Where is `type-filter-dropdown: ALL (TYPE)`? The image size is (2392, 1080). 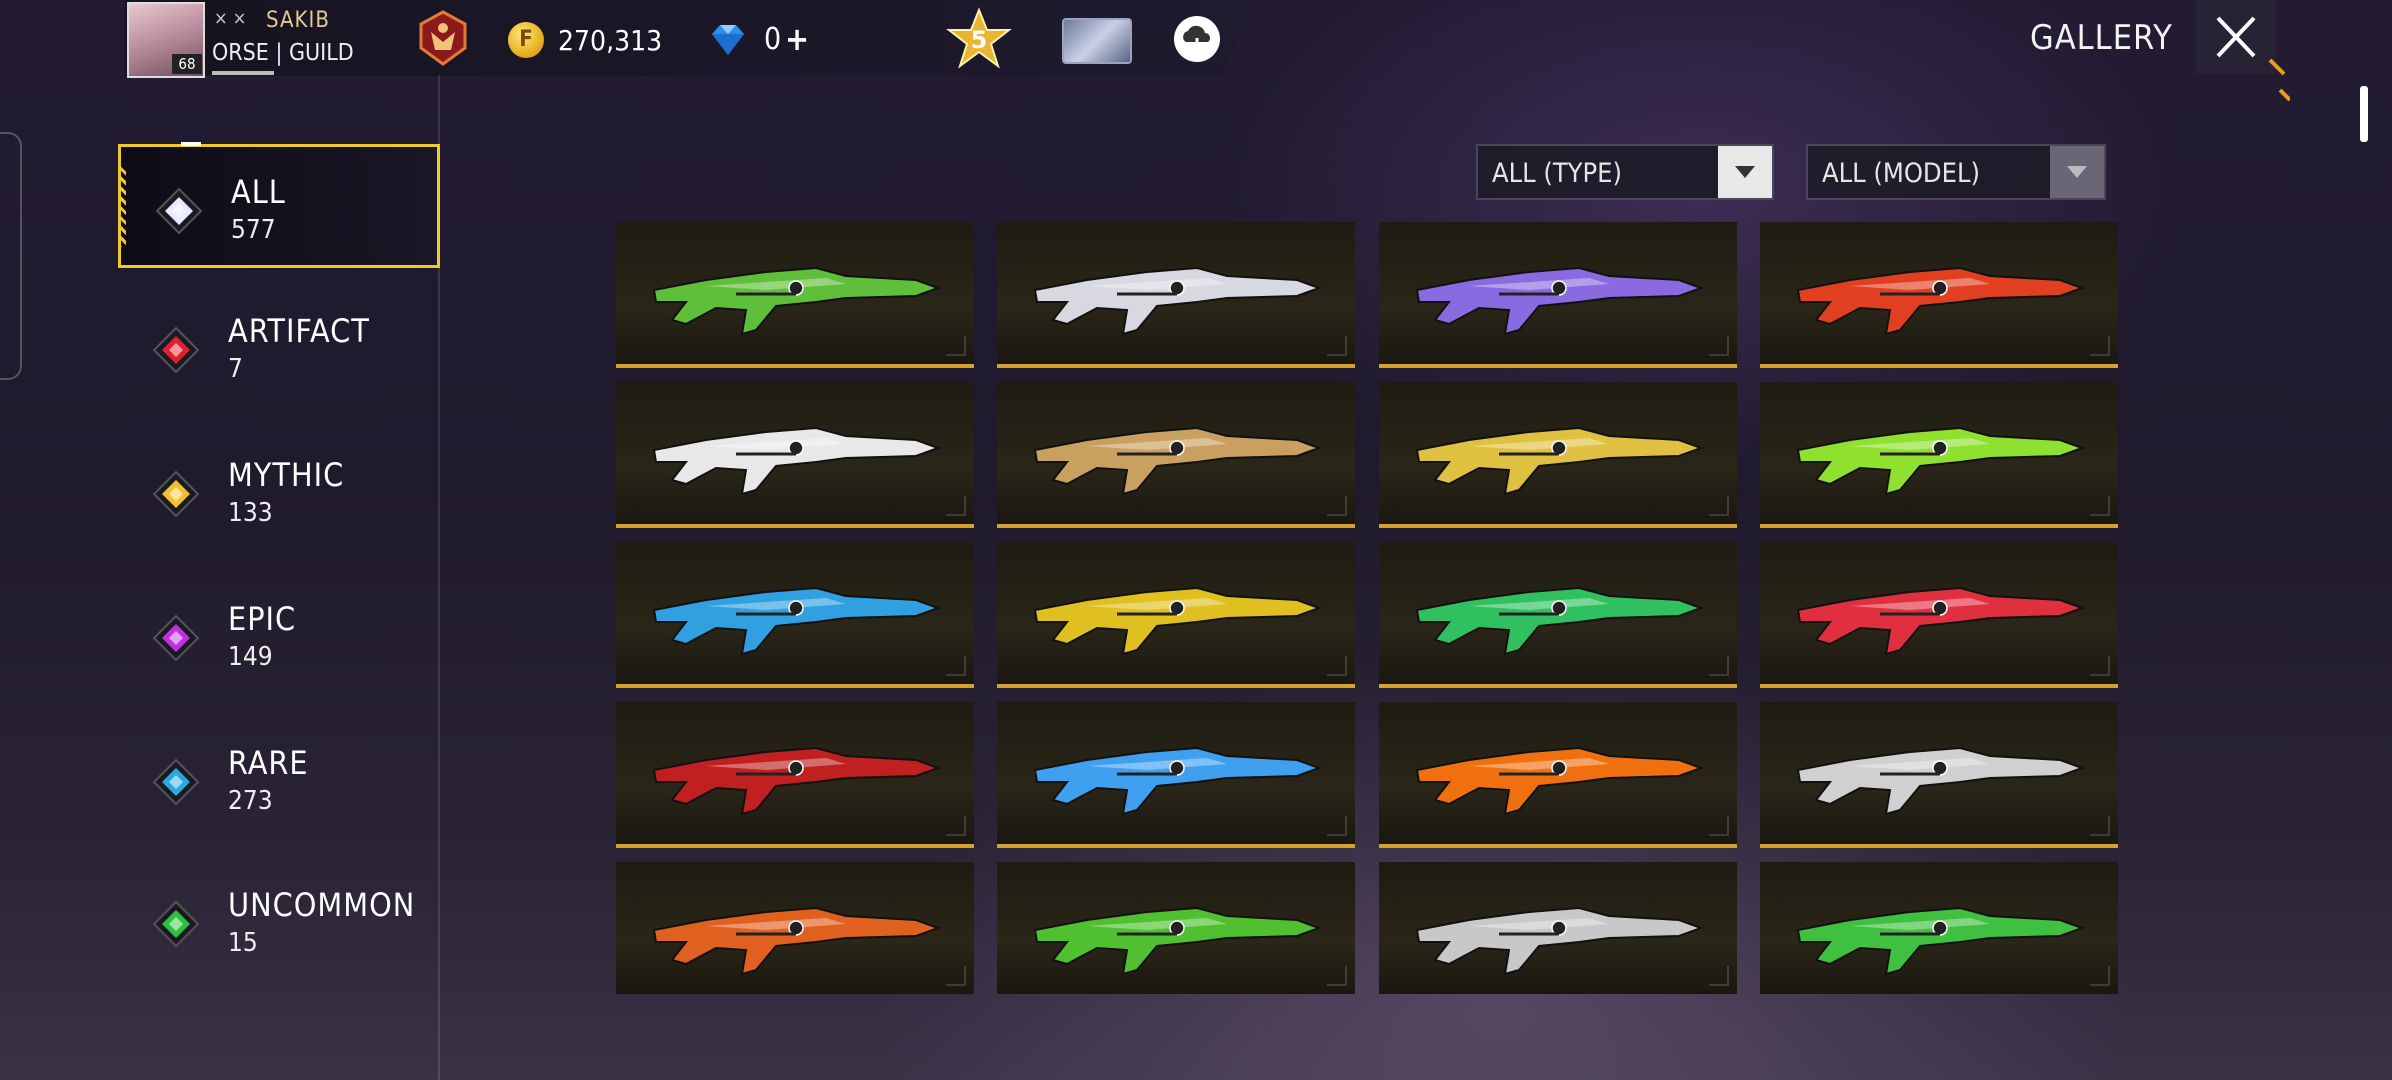 type-filter-dropdown: ALL (TYPE) is located at coordinates (1625, 172).